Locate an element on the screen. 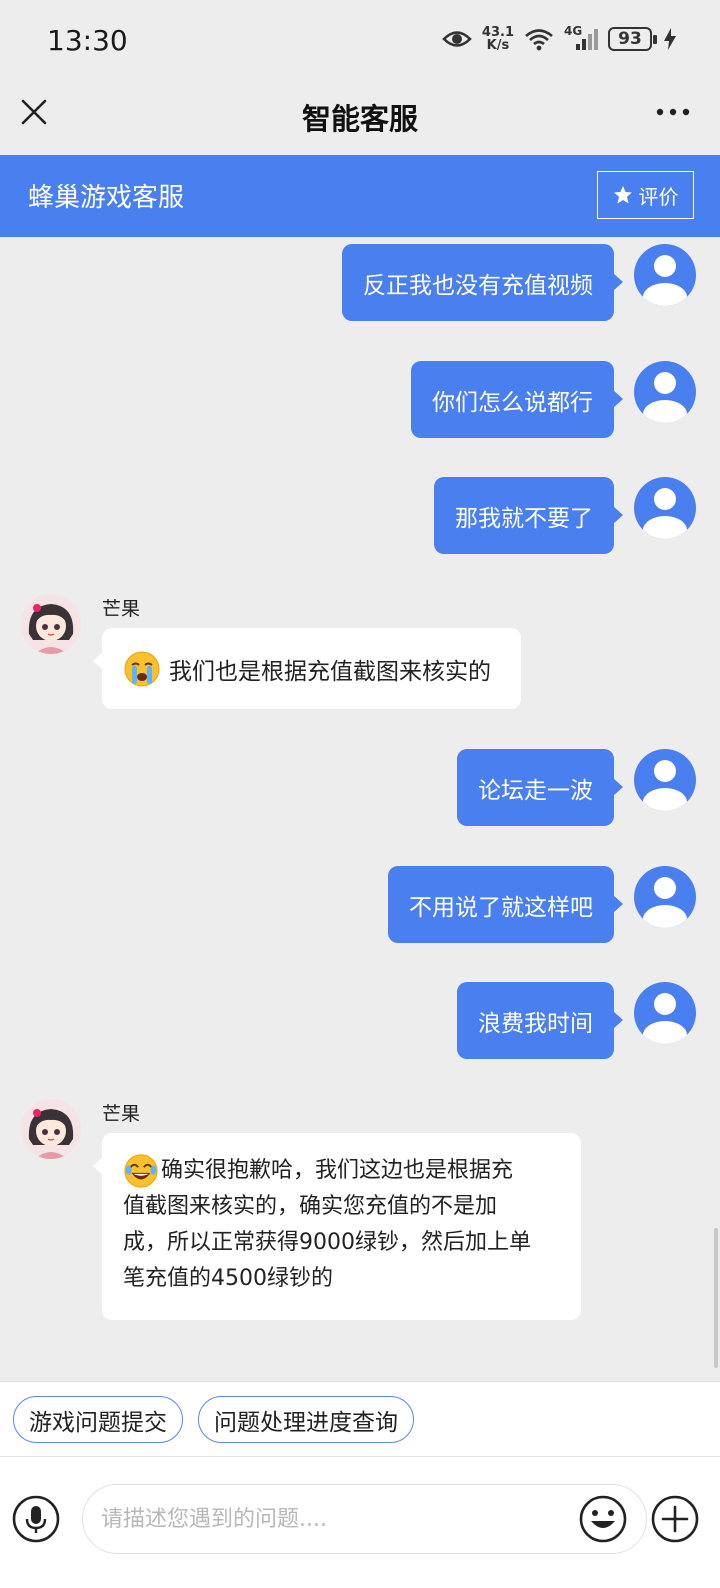  crying-emoji-icon is located at coordinates (142, 668).